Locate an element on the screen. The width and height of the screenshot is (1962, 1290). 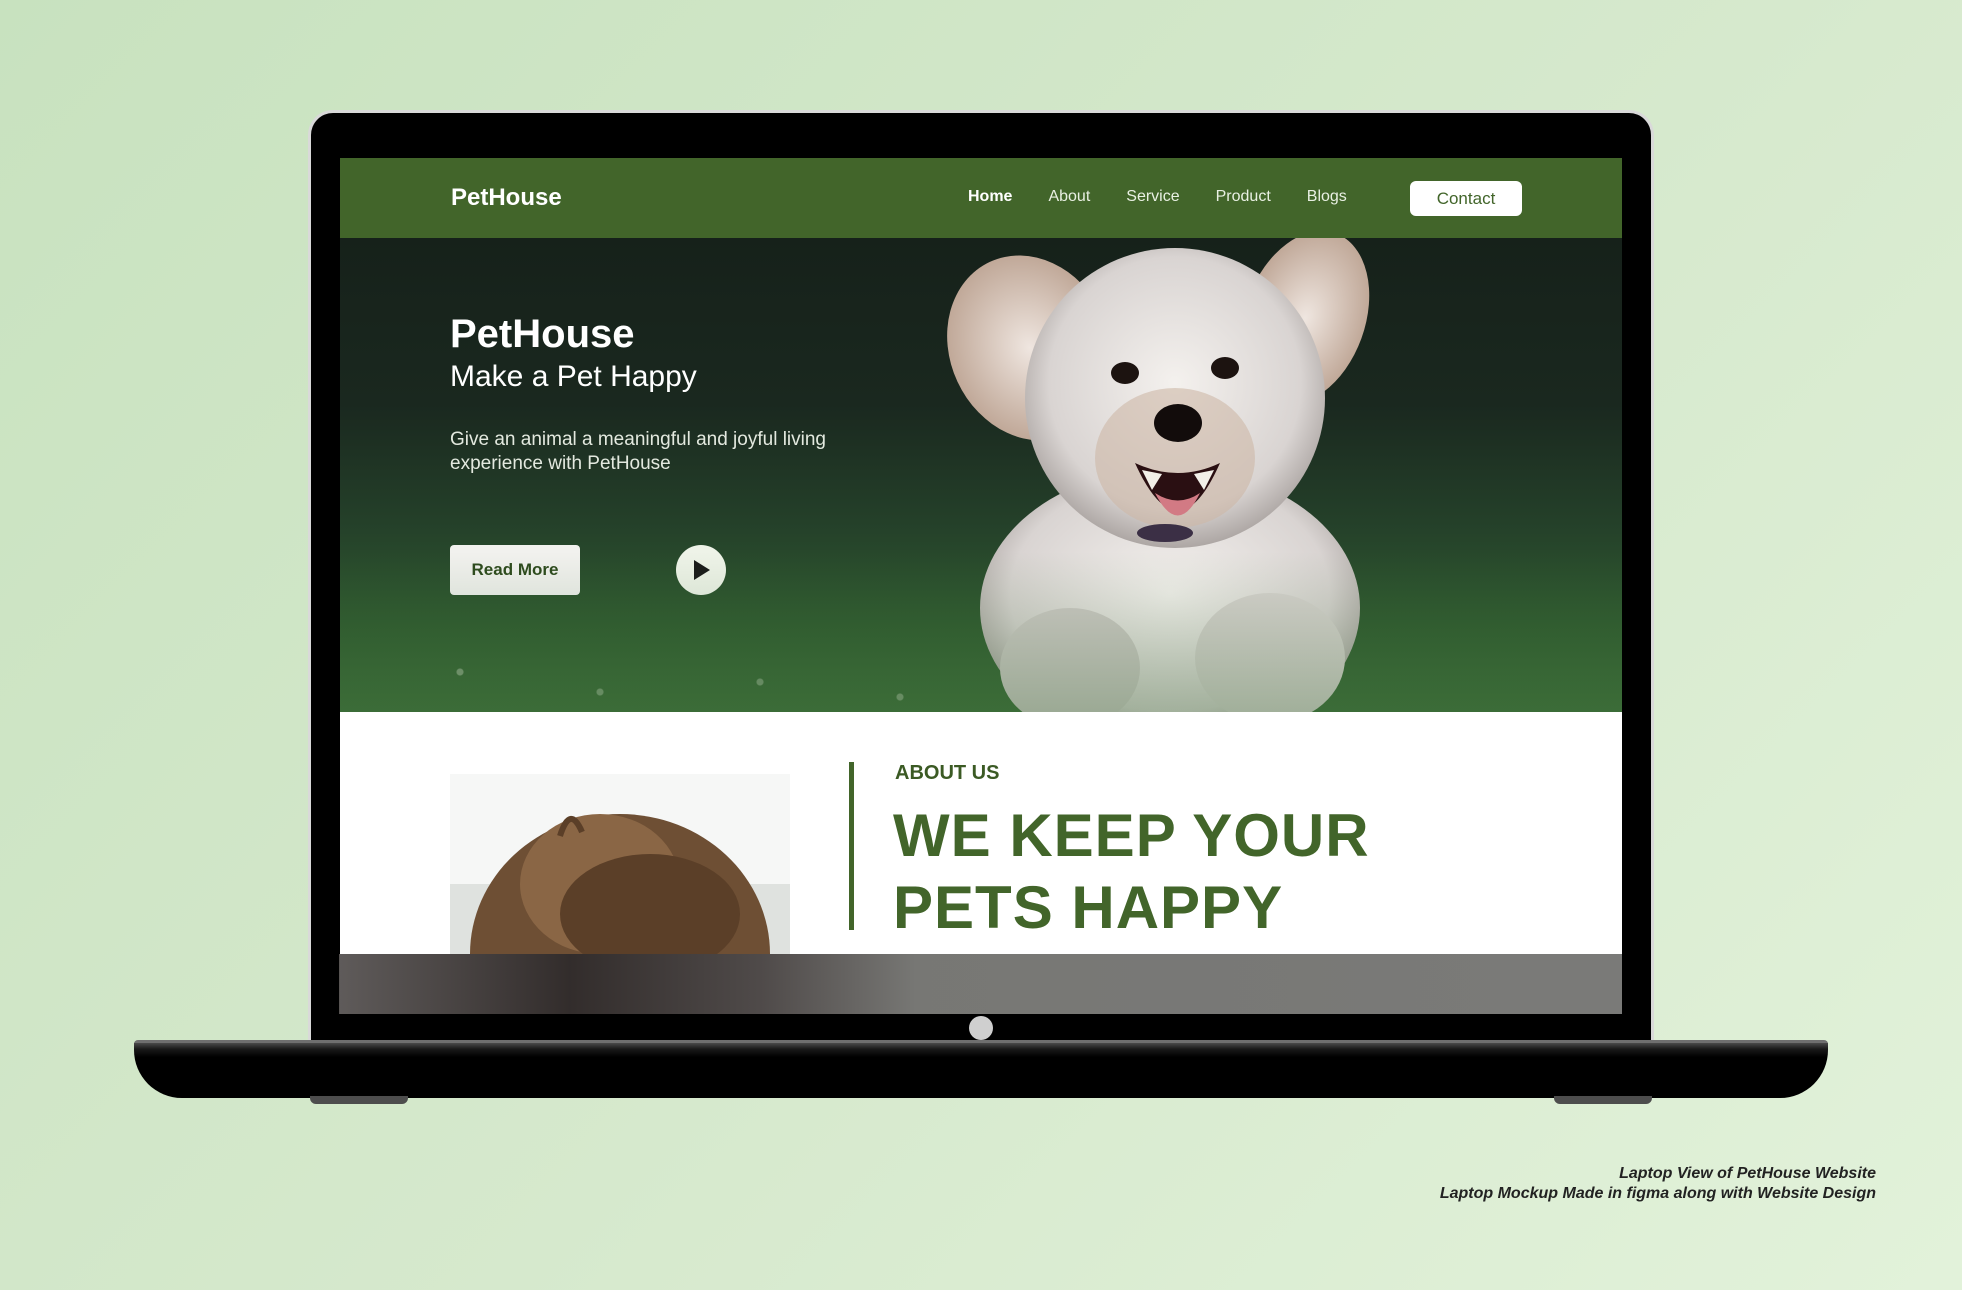
laptop-foot-right is located at coordinates (1603, 1100).